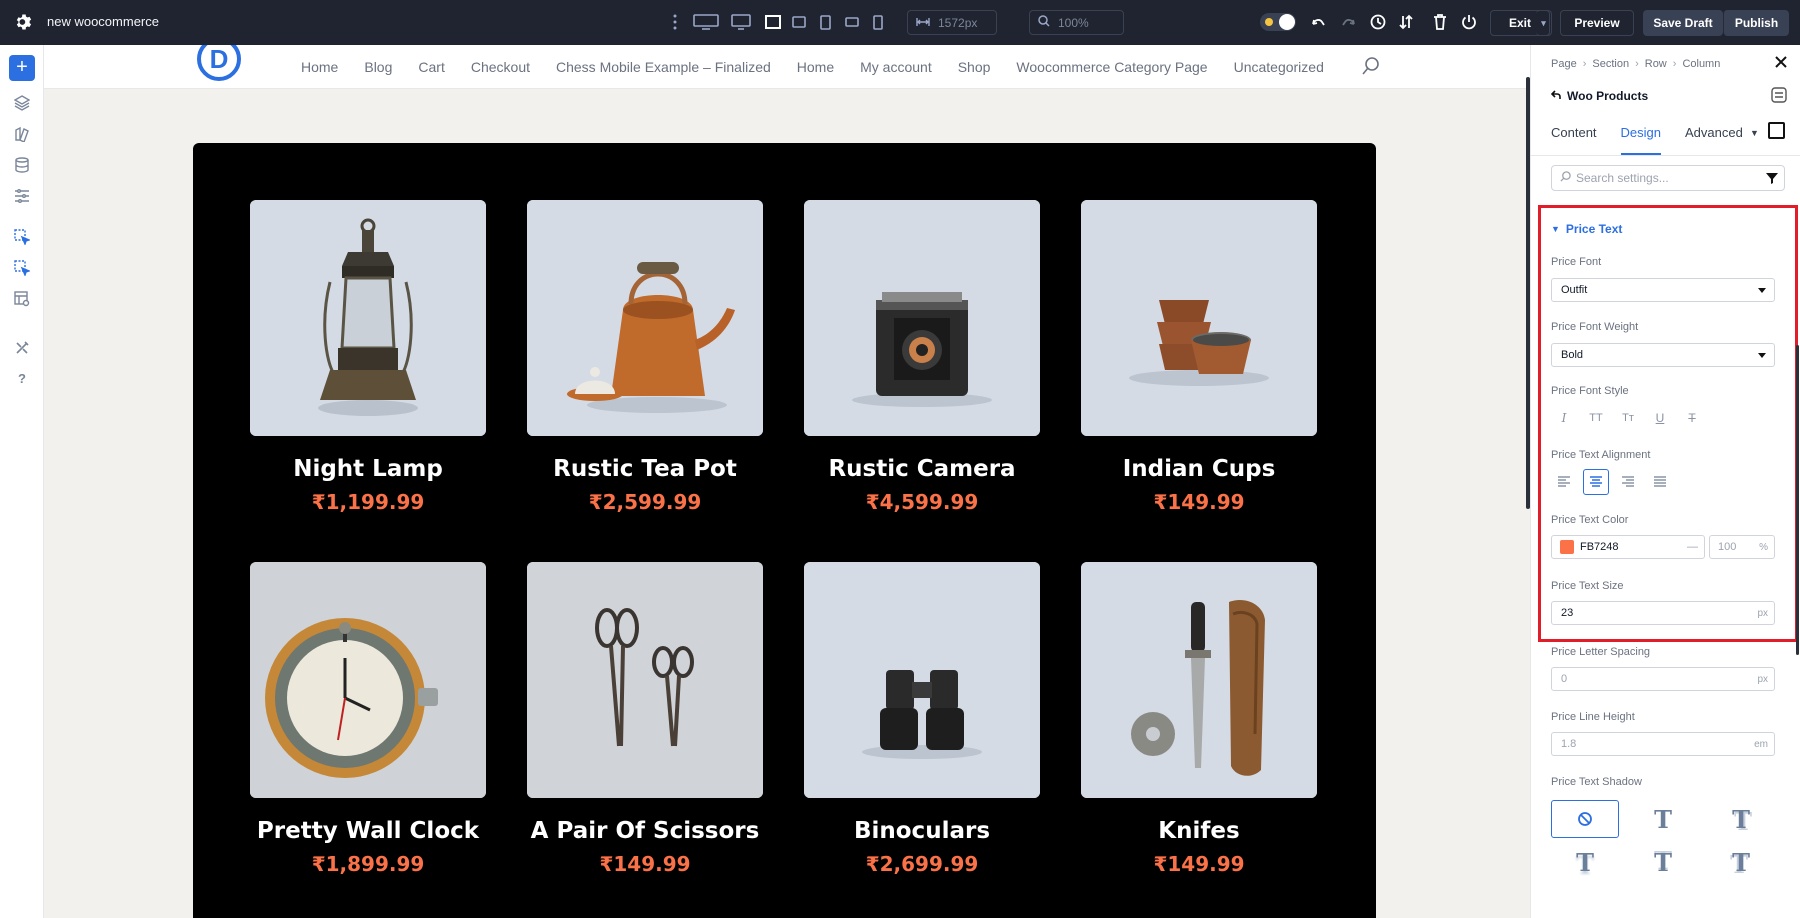 Image resolution: width=1800 pixels, height=918 pixels. What do you see at coordinates (1628, 482) in the screenshot?
I see `align-right-icon` at bounding box center [1628, 482].